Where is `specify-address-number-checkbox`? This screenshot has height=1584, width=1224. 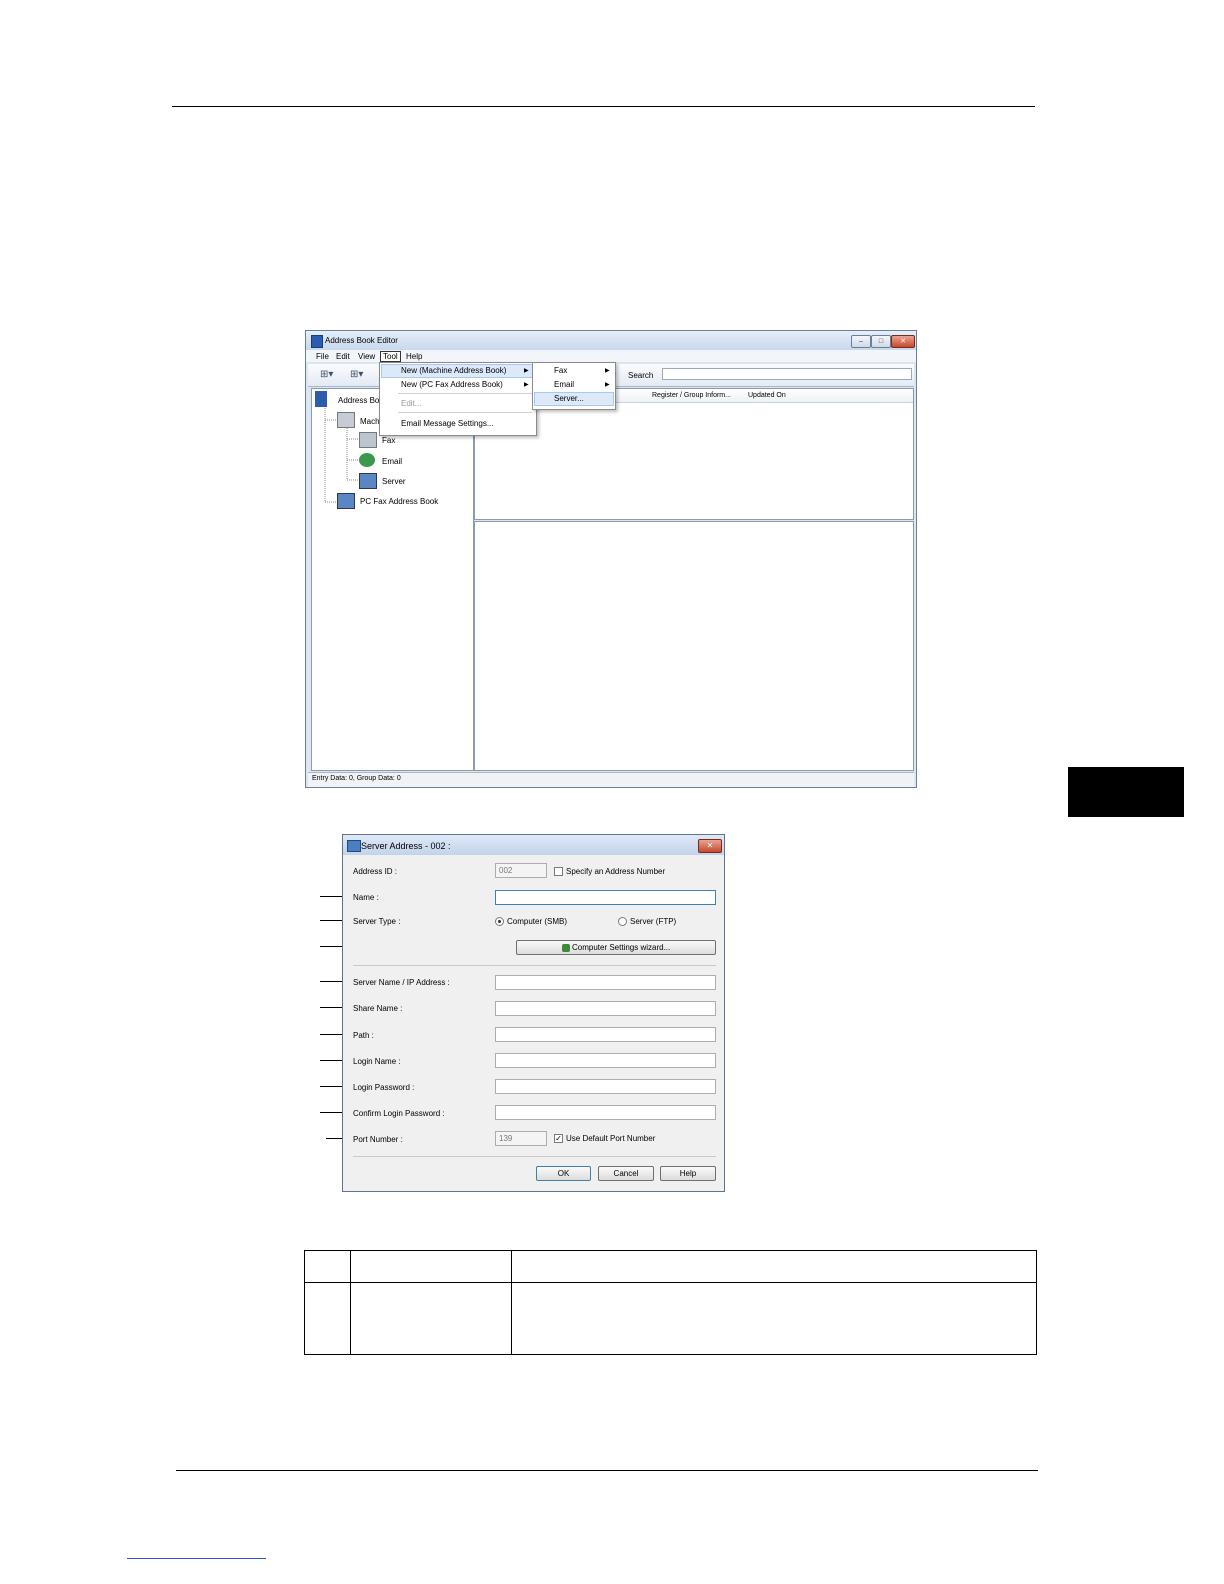
specify-address-number-checkbox is located at coordinates (558, 871).